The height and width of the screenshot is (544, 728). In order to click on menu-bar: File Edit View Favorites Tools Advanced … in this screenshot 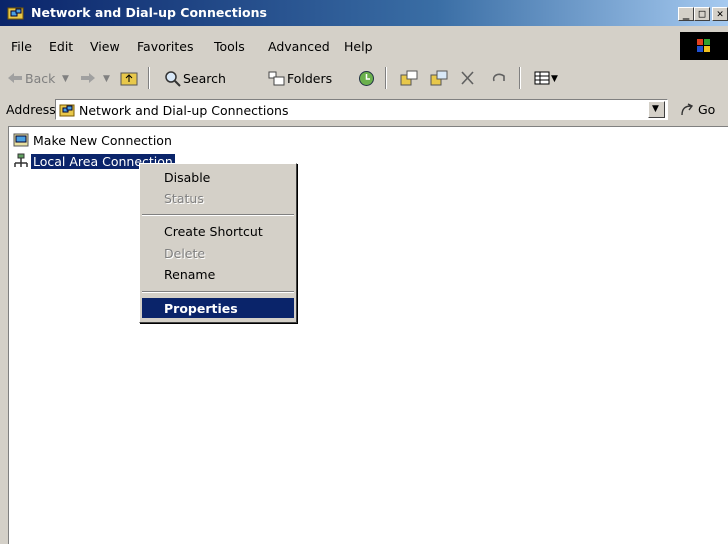, I will do `click(364, 47)`.